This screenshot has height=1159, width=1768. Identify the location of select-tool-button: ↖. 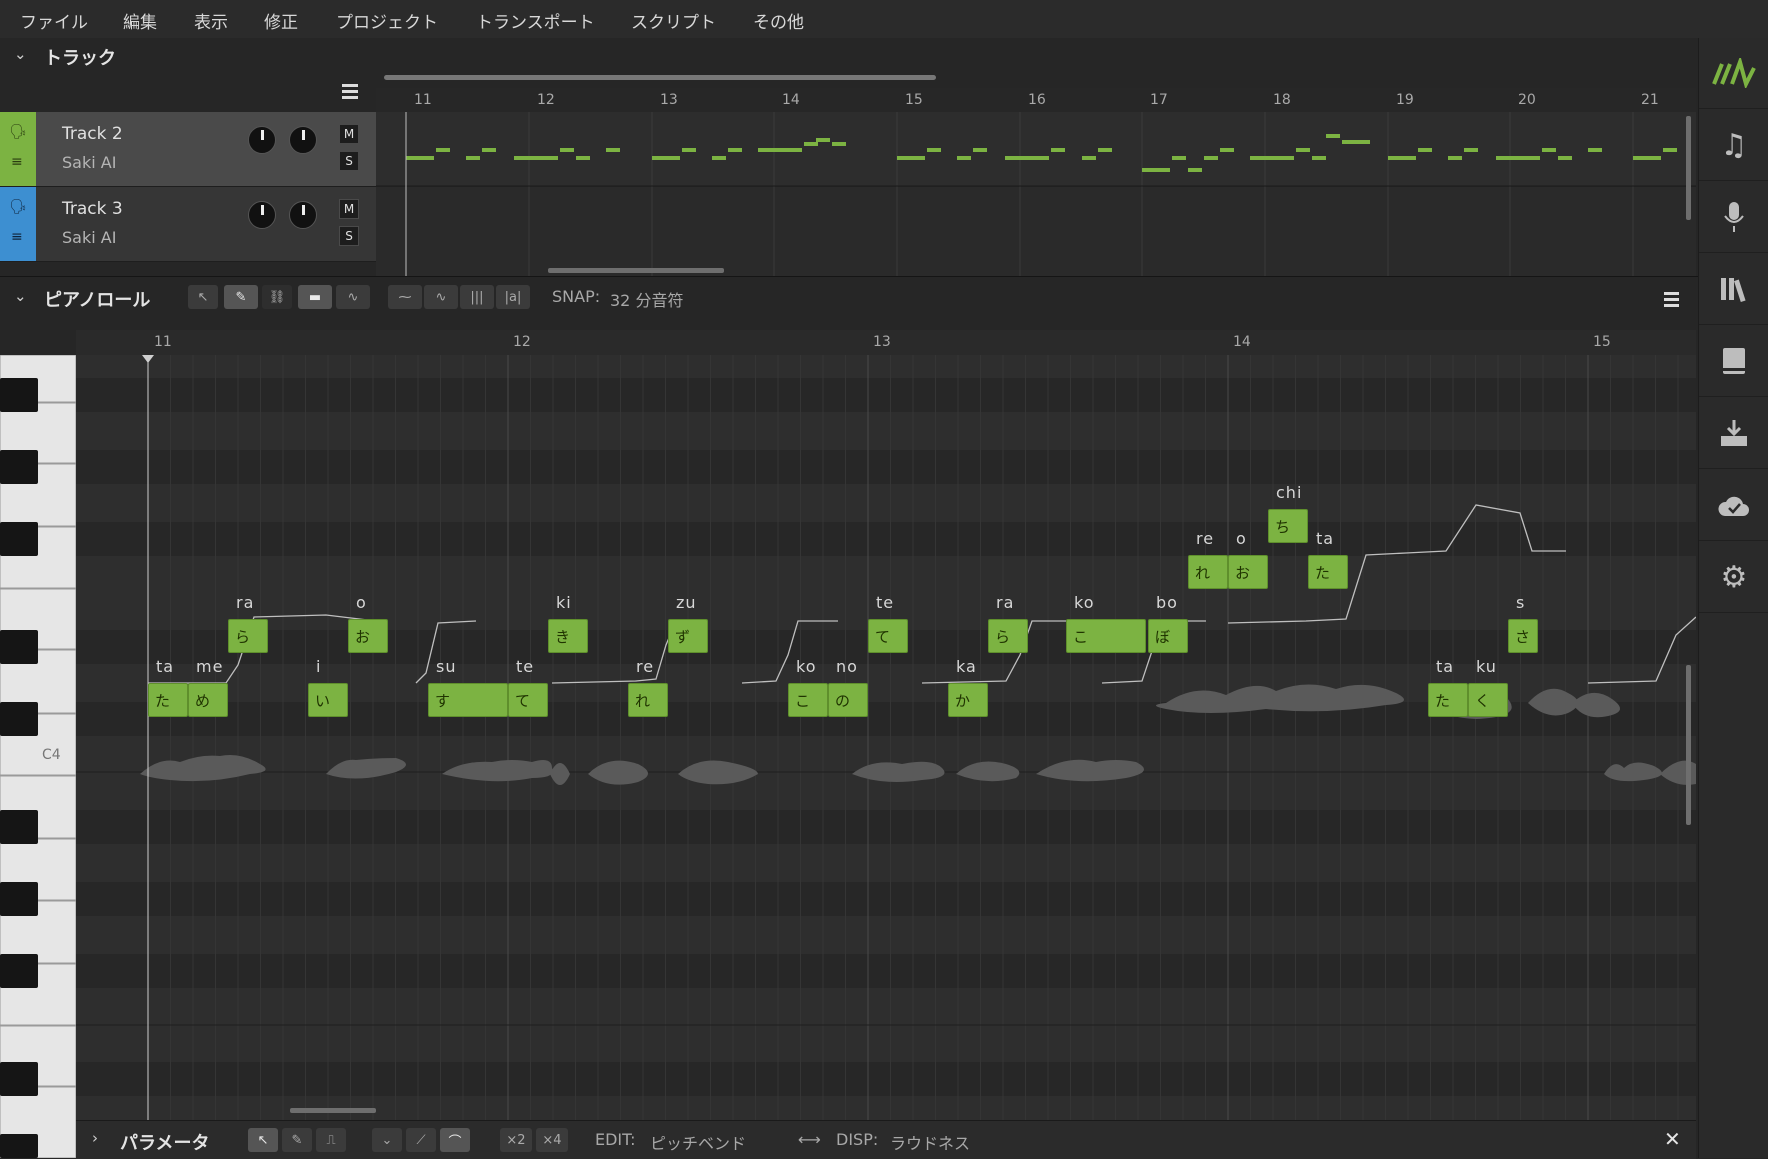
(203, 297).